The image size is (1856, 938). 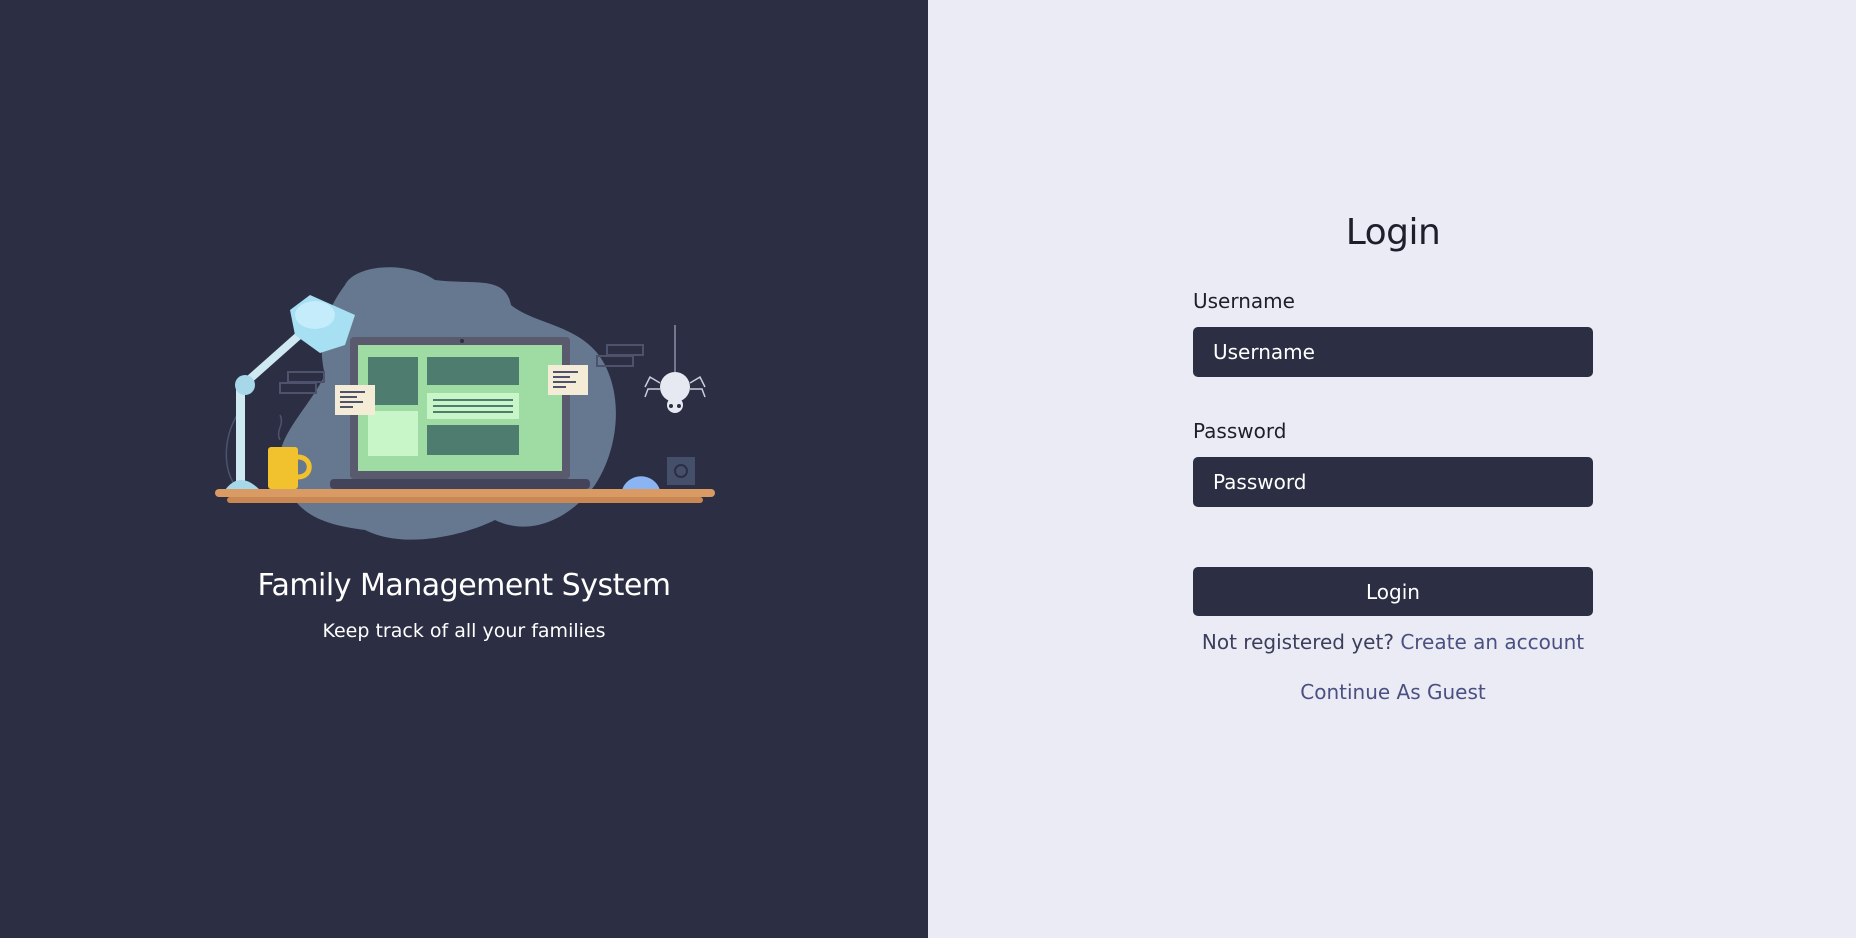 What do you see at coordinates (464, 585) in the screenshot?
I see `app-title: Family Management System` at bounding box center [464, 585].